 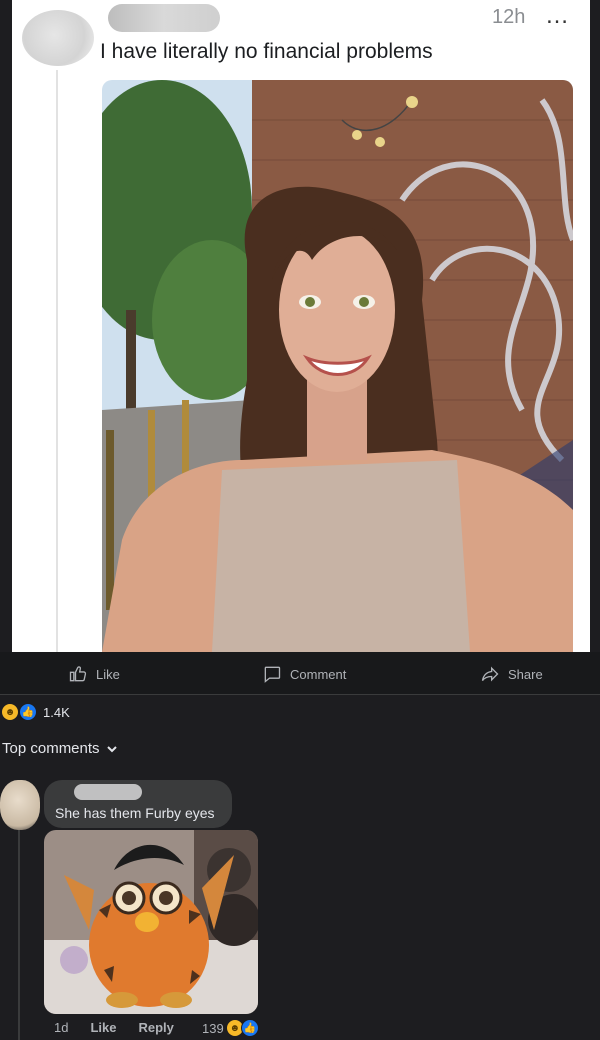 What do you see at coordinates (155, 1027) in the screenshot?
I see `comment-reply-button: Reply` at bounding box center [155, 1027].